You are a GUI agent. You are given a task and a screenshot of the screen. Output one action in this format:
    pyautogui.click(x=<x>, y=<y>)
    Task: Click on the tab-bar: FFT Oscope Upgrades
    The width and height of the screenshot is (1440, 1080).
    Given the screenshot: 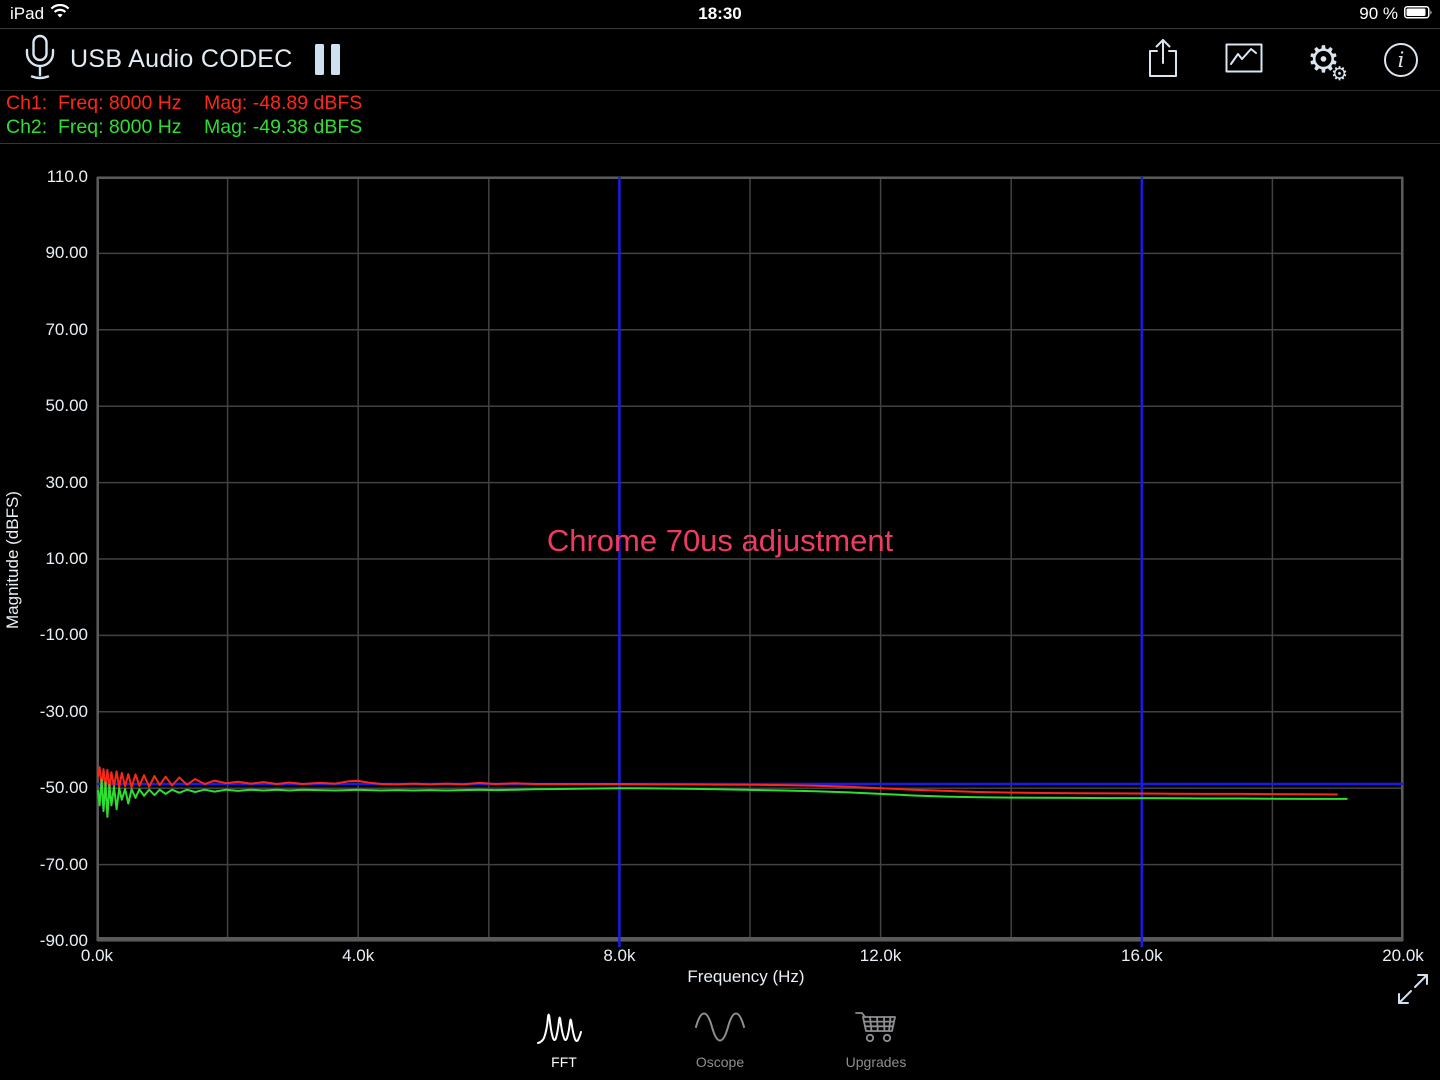 What is the action you would take?
    pyautogui.click(x=720, y=1039)
    